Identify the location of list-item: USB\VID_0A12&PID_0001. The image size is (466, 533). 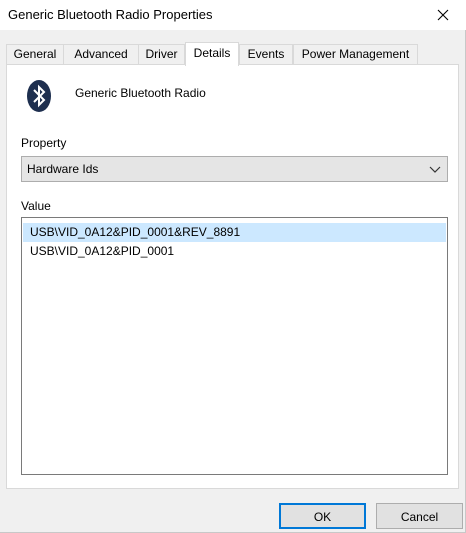
(234, 251).